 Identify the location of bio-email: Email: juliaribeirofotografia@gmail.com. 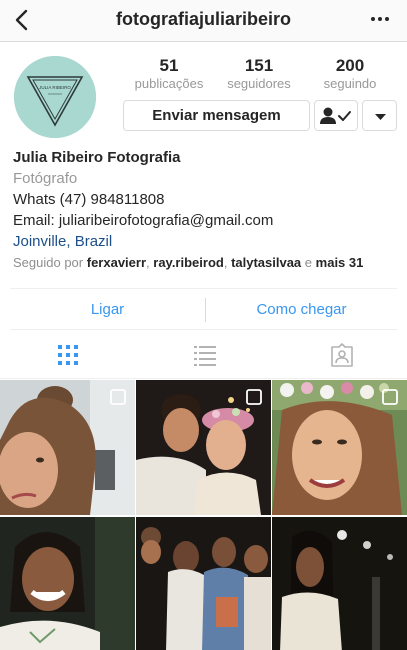
(143, 220).